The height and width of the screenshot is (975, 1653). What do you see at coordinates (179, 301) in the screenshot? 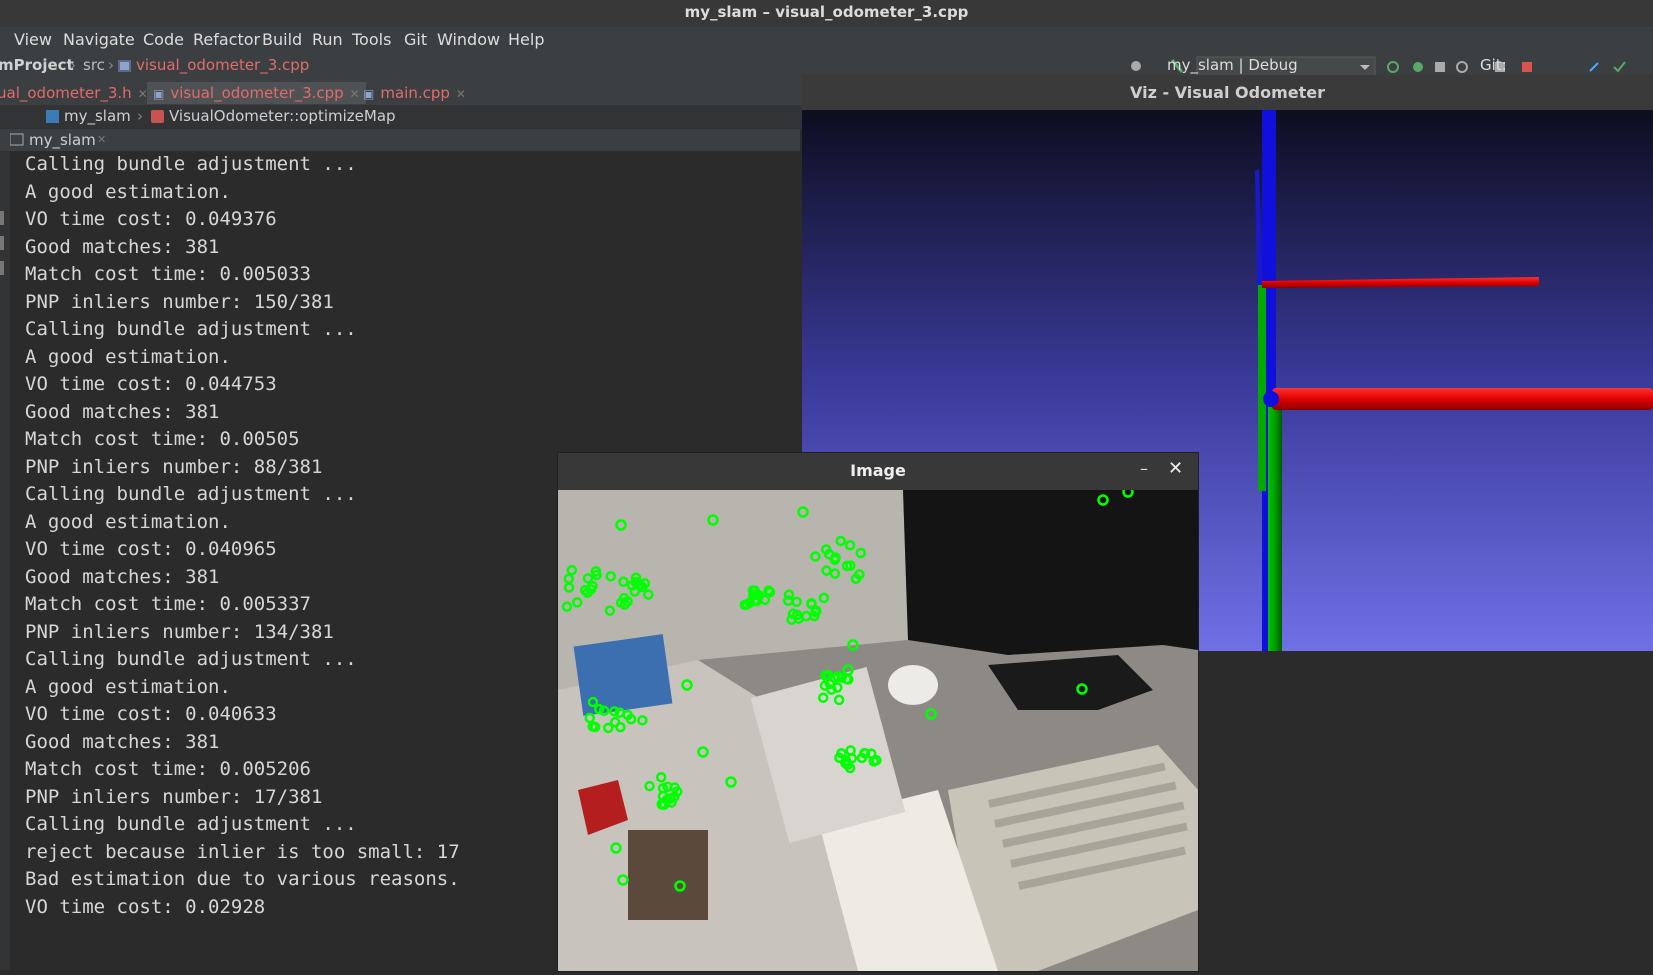
I see `console-line: PNP inliers number: 150/381` at bounding box center [179, 301].